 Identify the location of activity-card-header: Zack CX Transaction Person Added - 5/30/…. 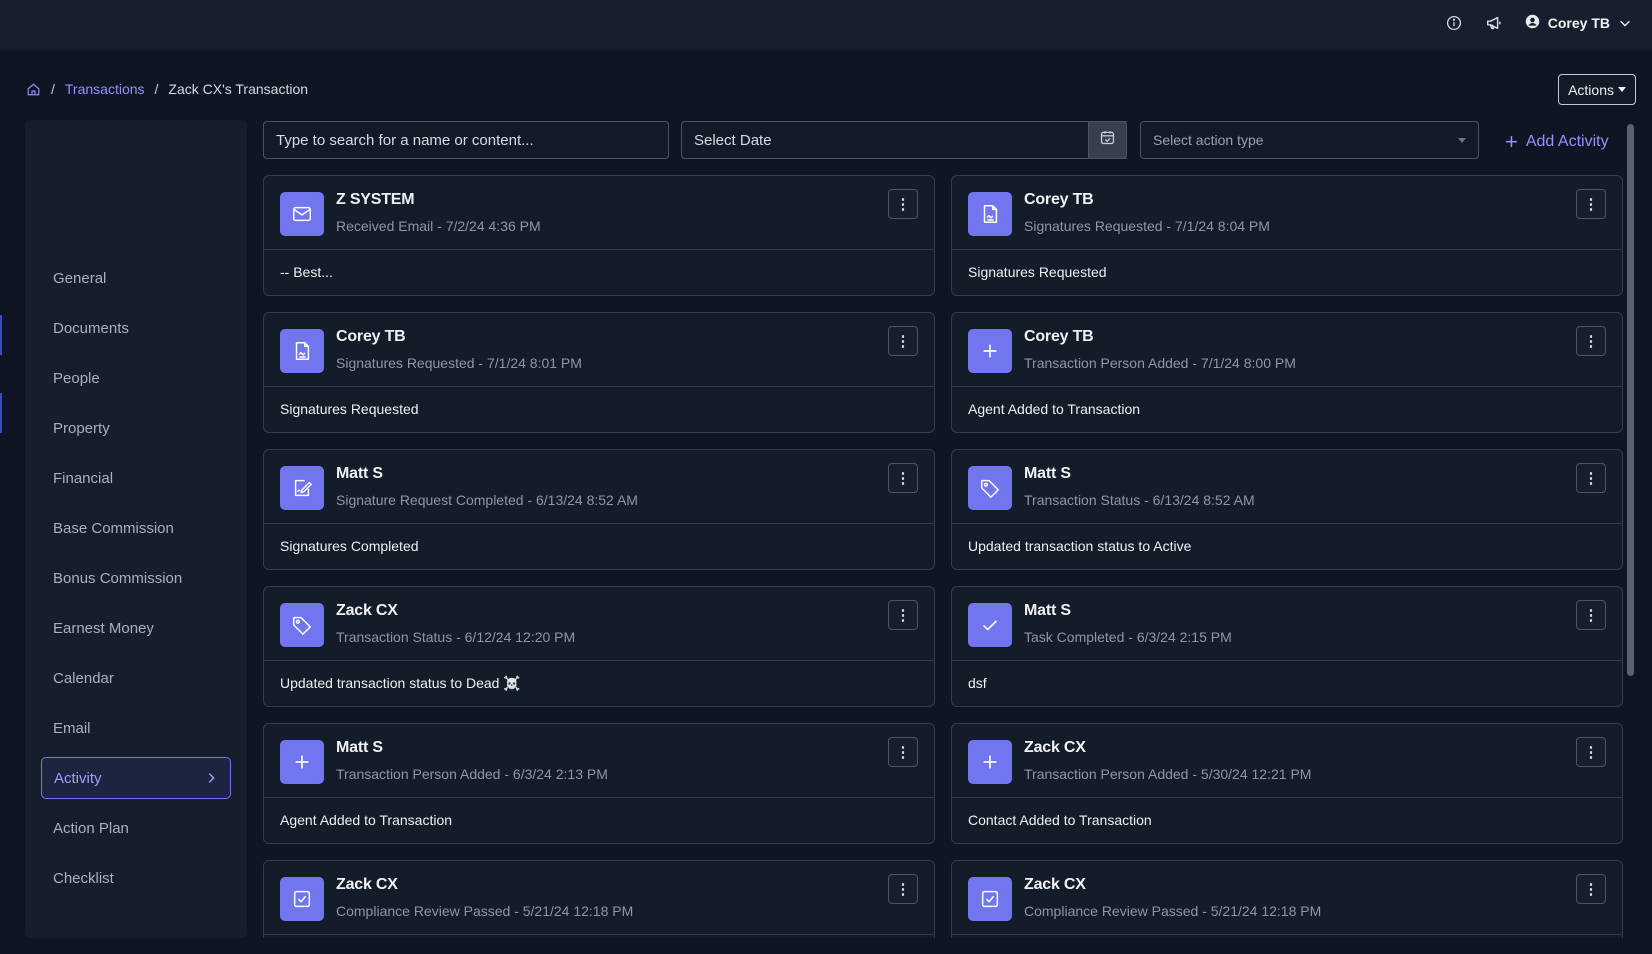
(1287, 761).